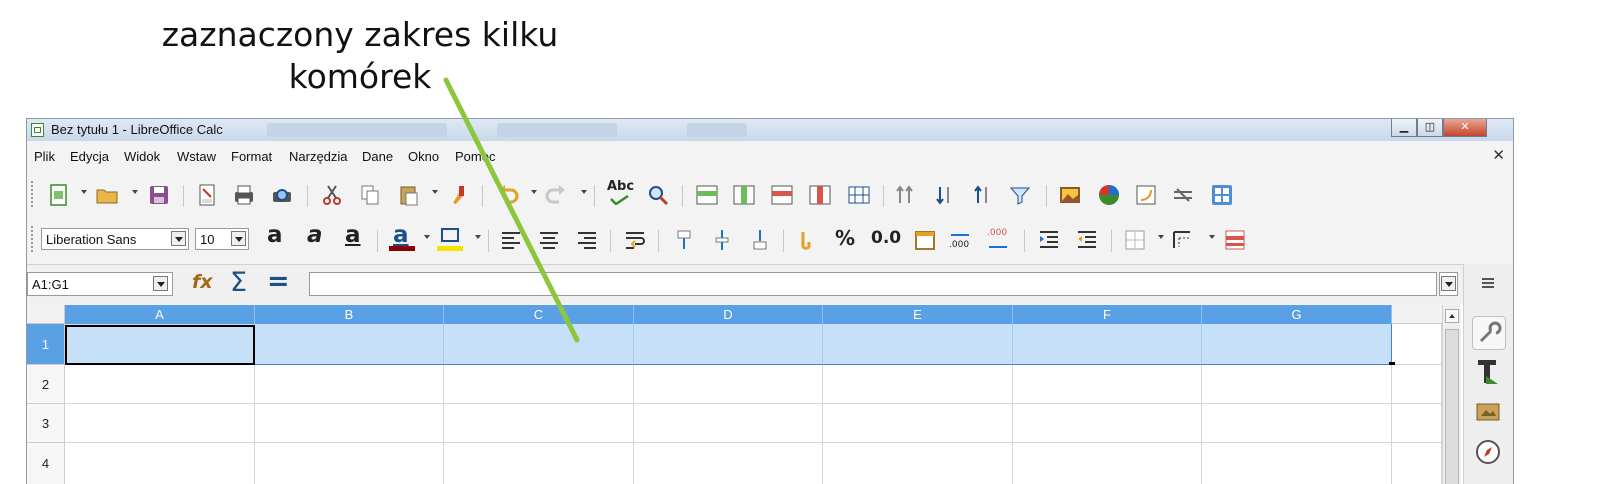 Image resolution: width=1600 pixels, height=484 pixels. Describe the element at coordinates (1498, 155) in the screenshot. I see `close-document-icon: ✕` at that location.